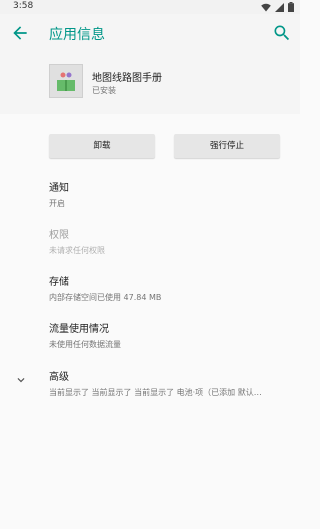  I want to click on uninstall-button: 卸载, so click(102, 146).